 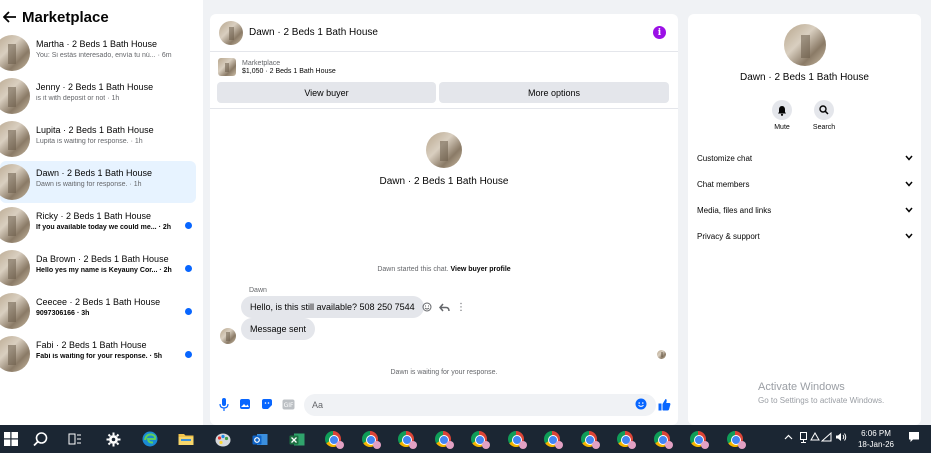 What do you see at coordinates (278, 329) in the screenshot?
I see `message-bubble-sent: Message sent` at bounding box center [278, 329].